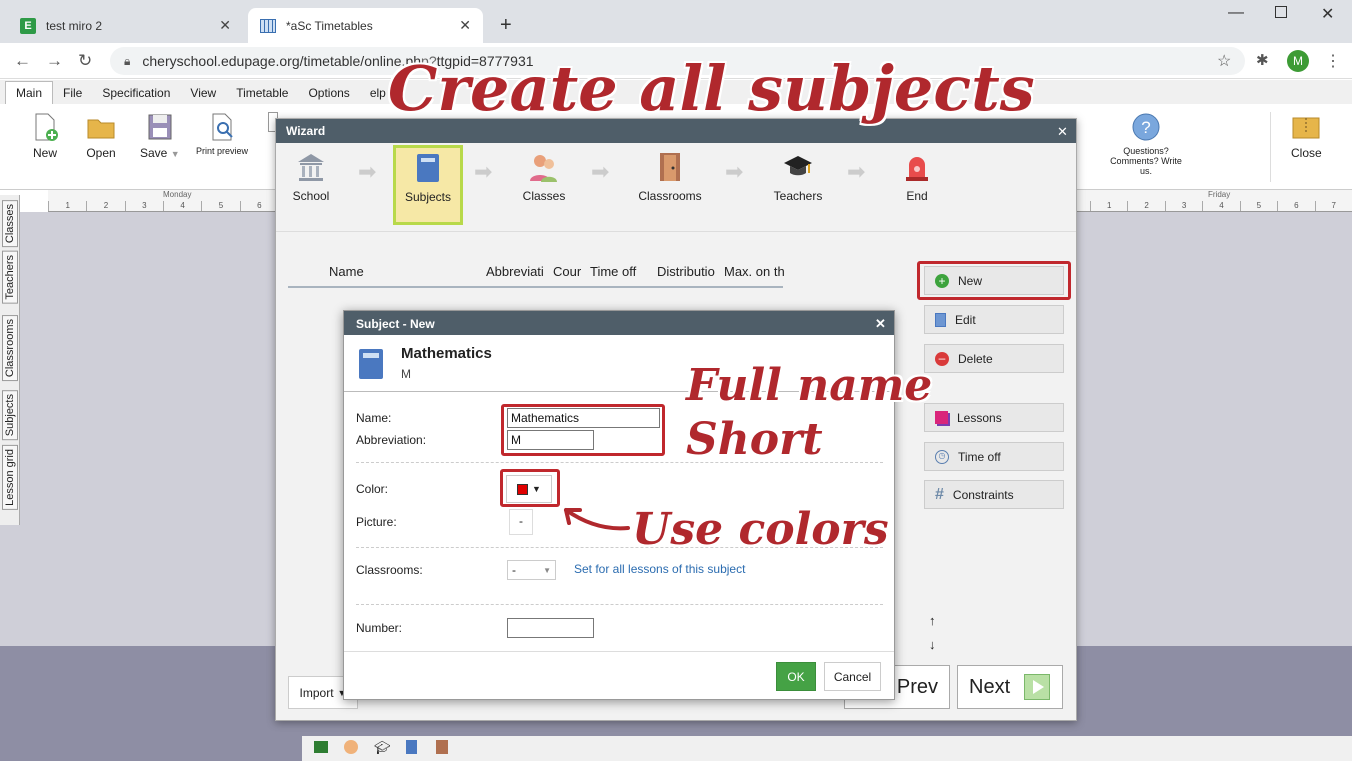 The width and height of the screenshot is (1352, 761). What do you see at coordinates (917, 196) in the screenshot?
I see `step-label: End` at bounding box center [917, 196].